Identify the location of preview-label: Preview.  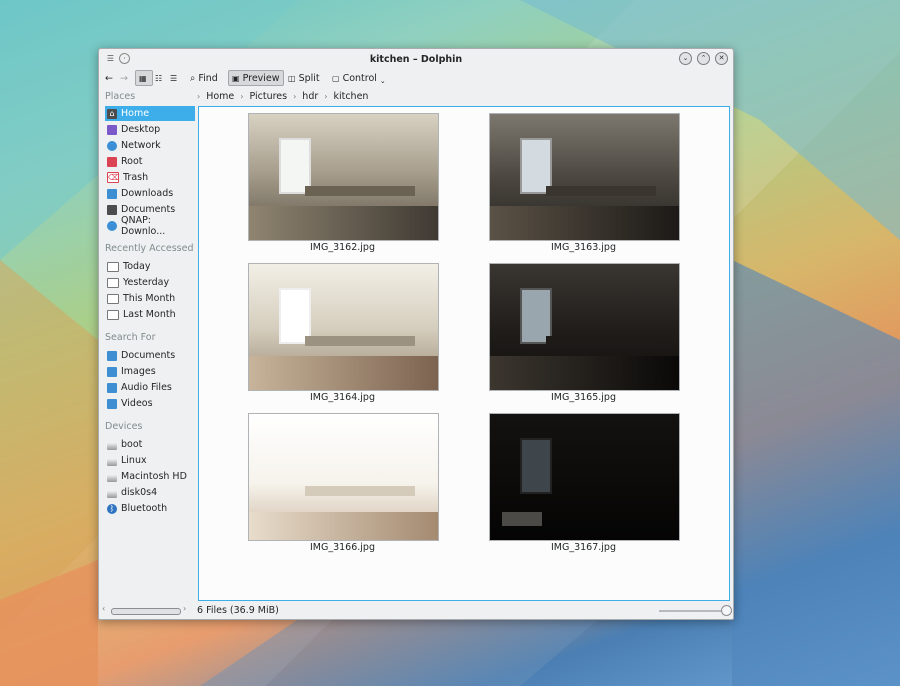
(261, 78).